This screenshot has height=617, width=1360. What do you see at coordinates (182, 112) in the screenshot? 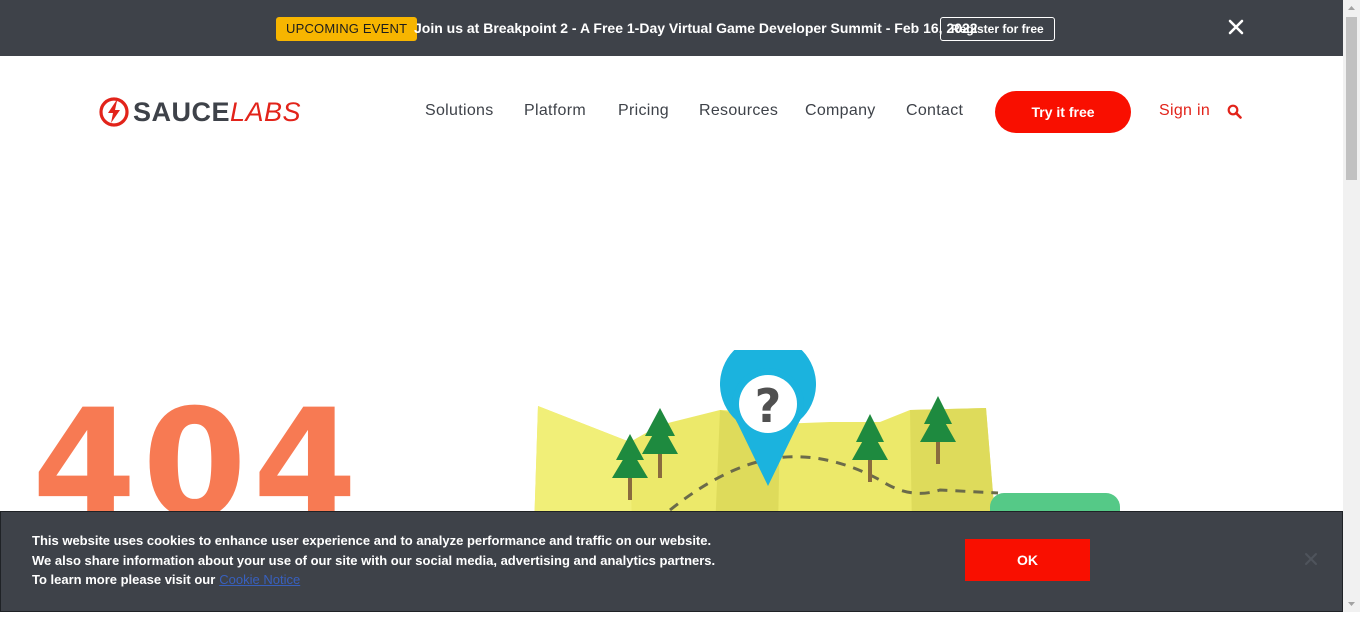
I see `logo-text-sauce: SAUCE` at bounding box center [182, 112].